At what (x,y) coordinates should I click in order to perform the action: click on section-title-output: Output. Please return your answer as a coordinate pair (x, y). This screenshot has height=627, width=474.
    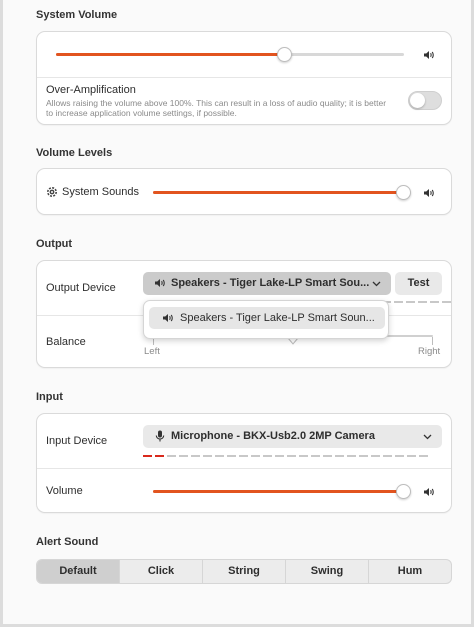
    Looking at the image, I should click on (54, 244).